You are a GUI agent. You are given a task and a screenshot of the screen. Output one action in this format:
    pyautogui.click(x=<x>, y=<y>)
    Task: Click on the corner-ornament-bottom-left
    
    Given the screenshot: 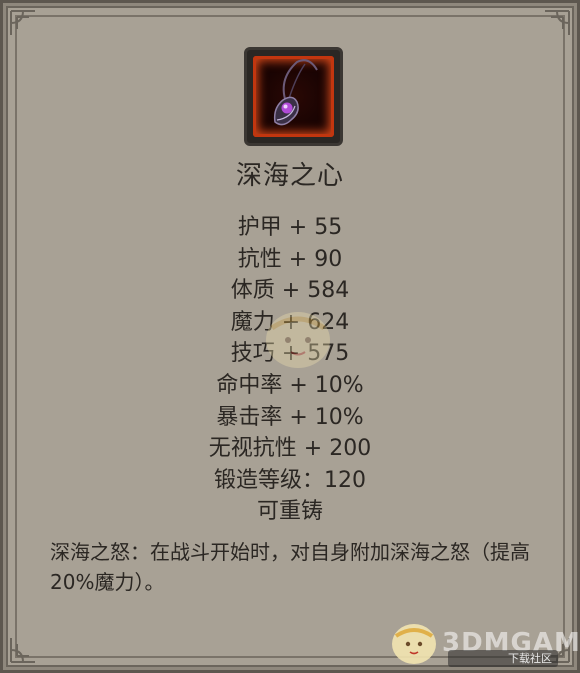 What is the action you would take?
    pyautogui.click(x=22, y=650)
    